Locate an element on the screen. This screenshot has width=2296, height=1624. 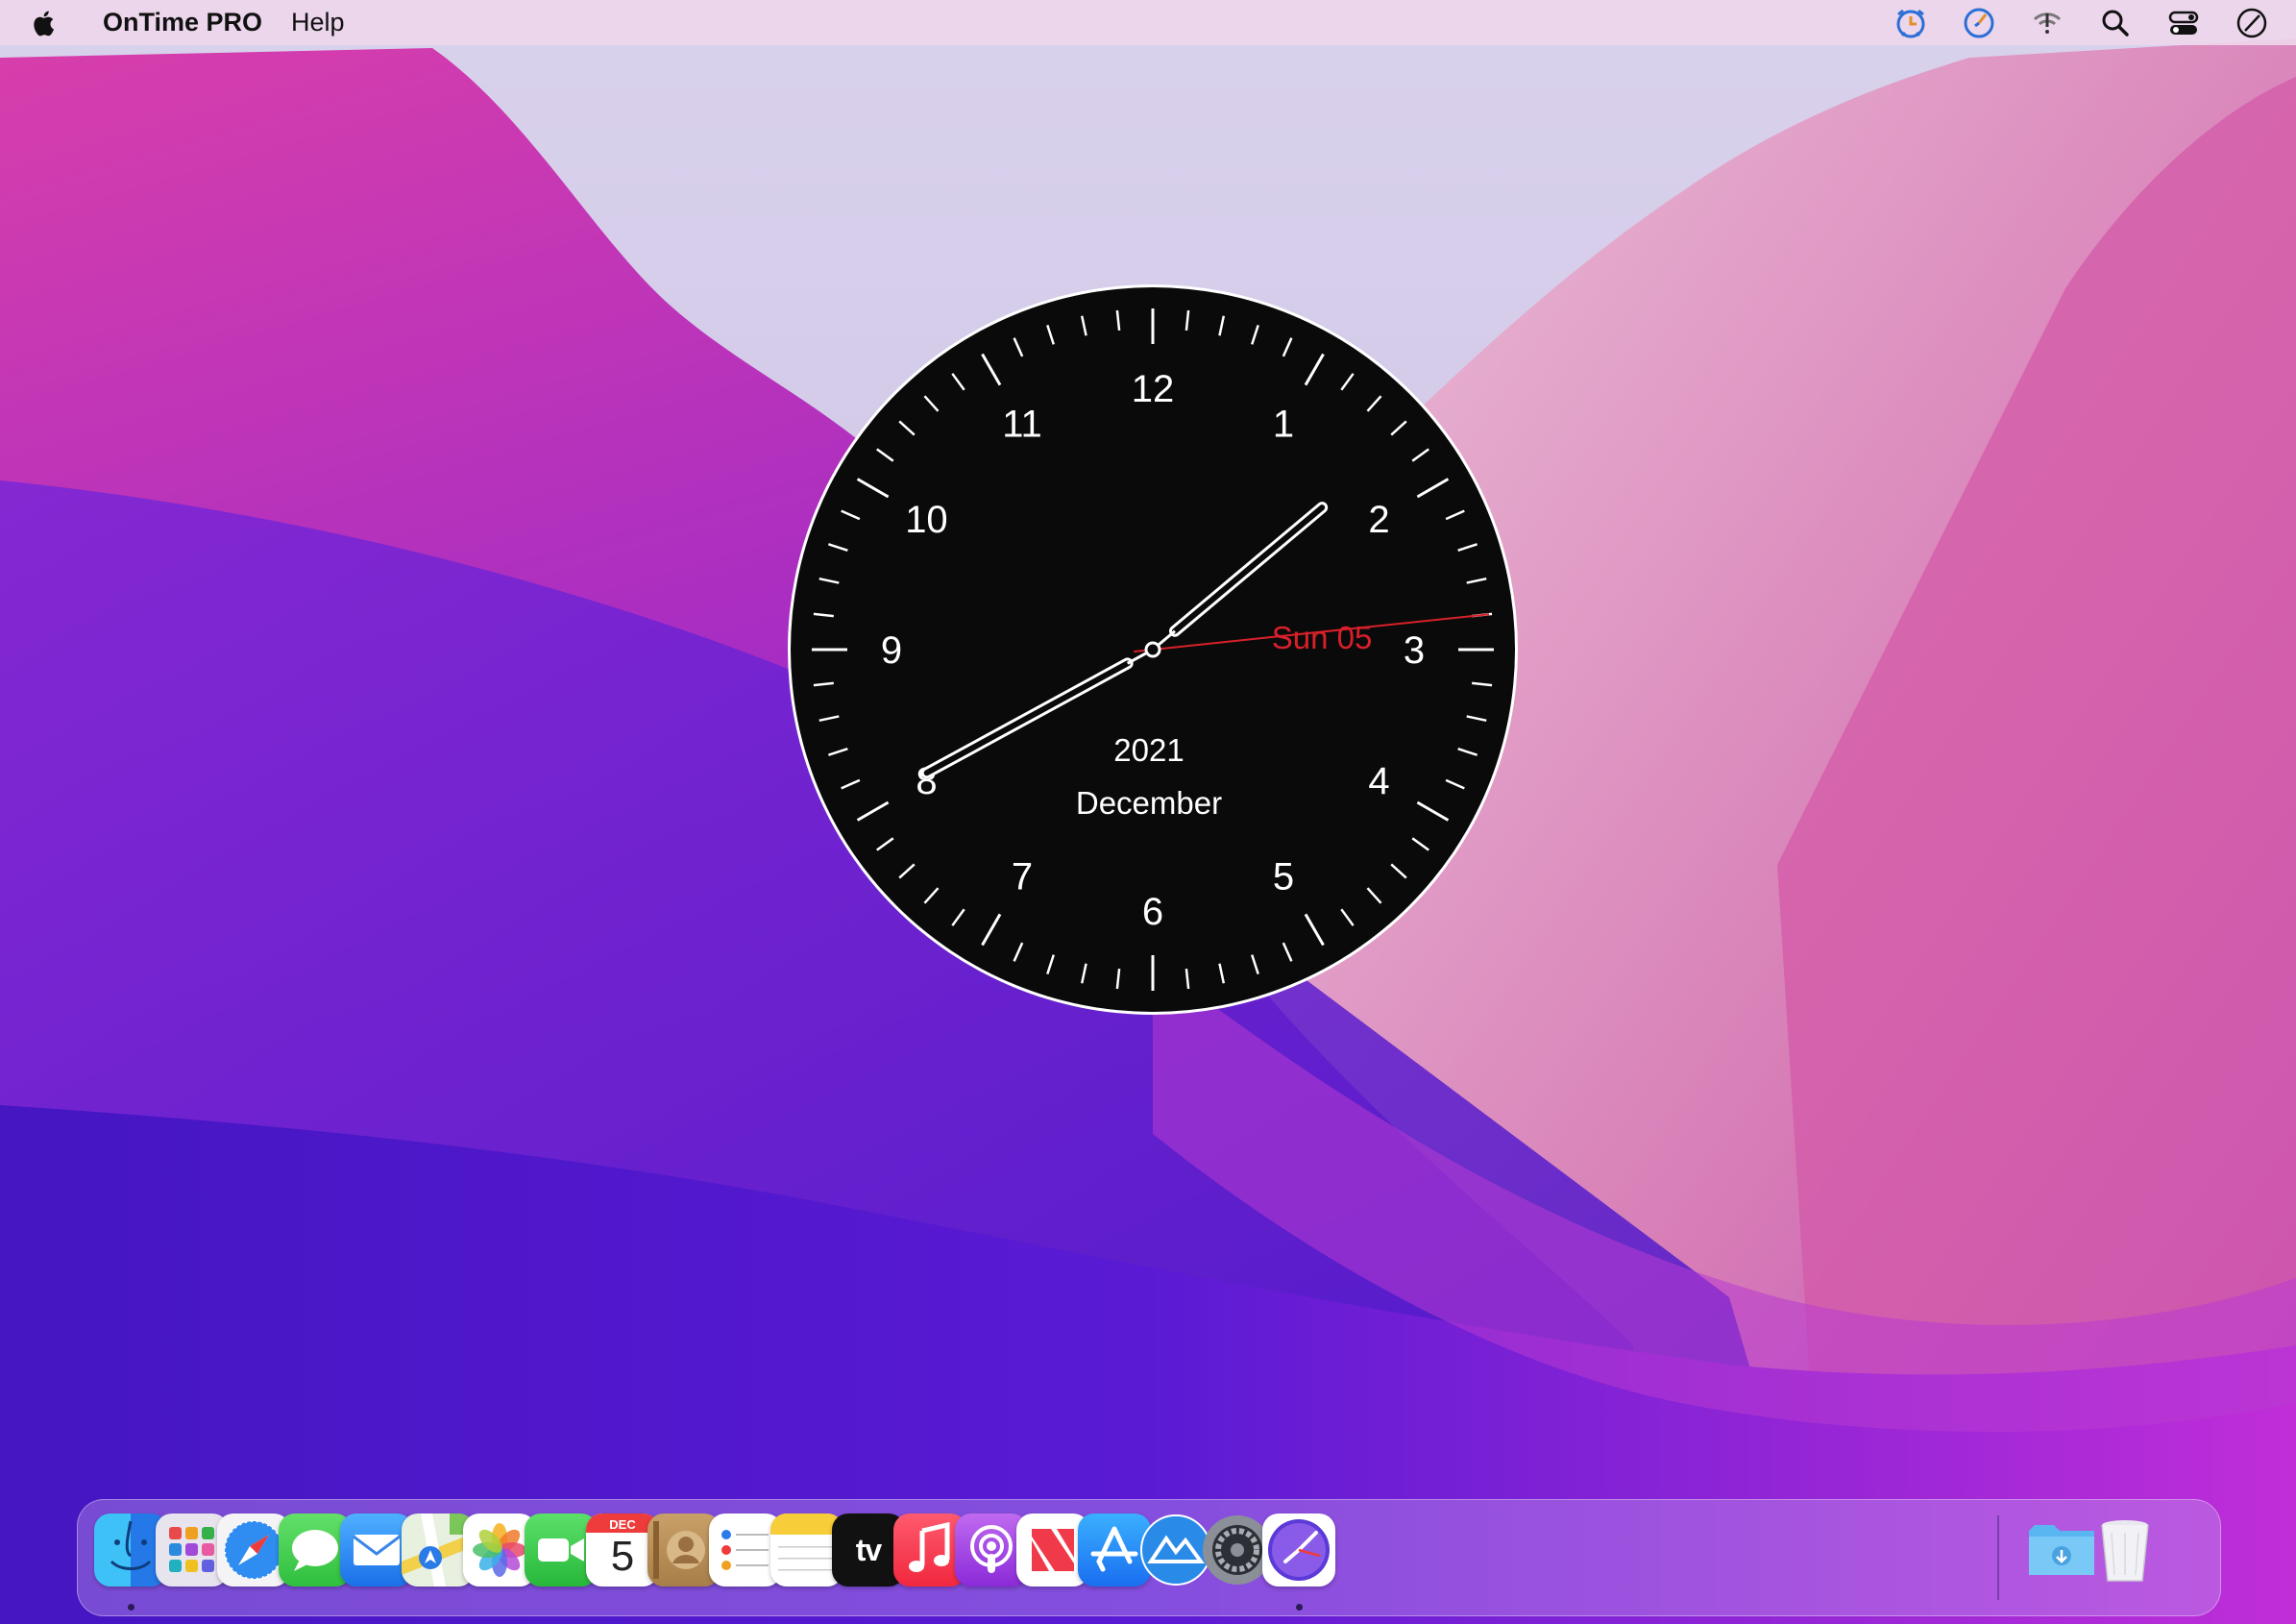
ontime-alarm-icon is located at coordinates (1911, 23).